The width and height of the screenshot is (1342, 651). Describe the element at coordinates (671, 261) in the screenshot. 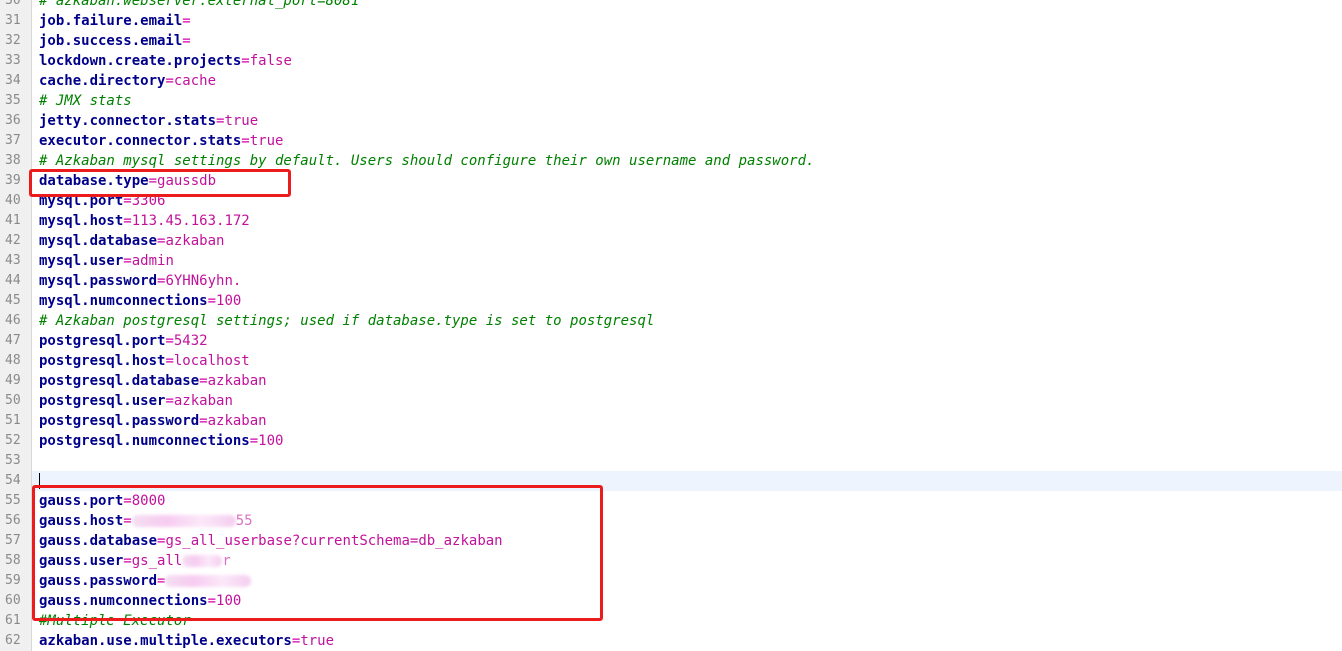

I see `code-line: 43 mysql.user=admin` at that location.